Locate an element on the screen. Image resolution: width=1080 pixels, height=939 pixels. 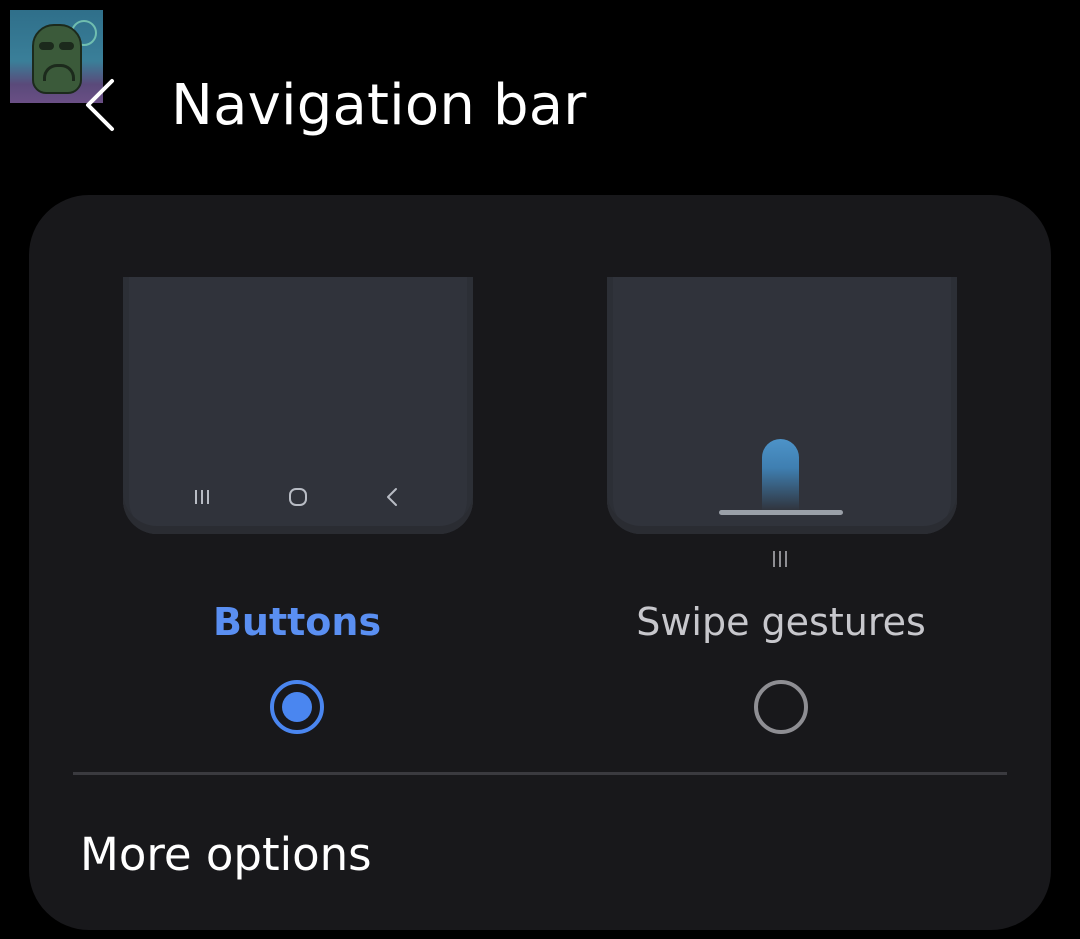
back-button is located at coordinates (100, 105).